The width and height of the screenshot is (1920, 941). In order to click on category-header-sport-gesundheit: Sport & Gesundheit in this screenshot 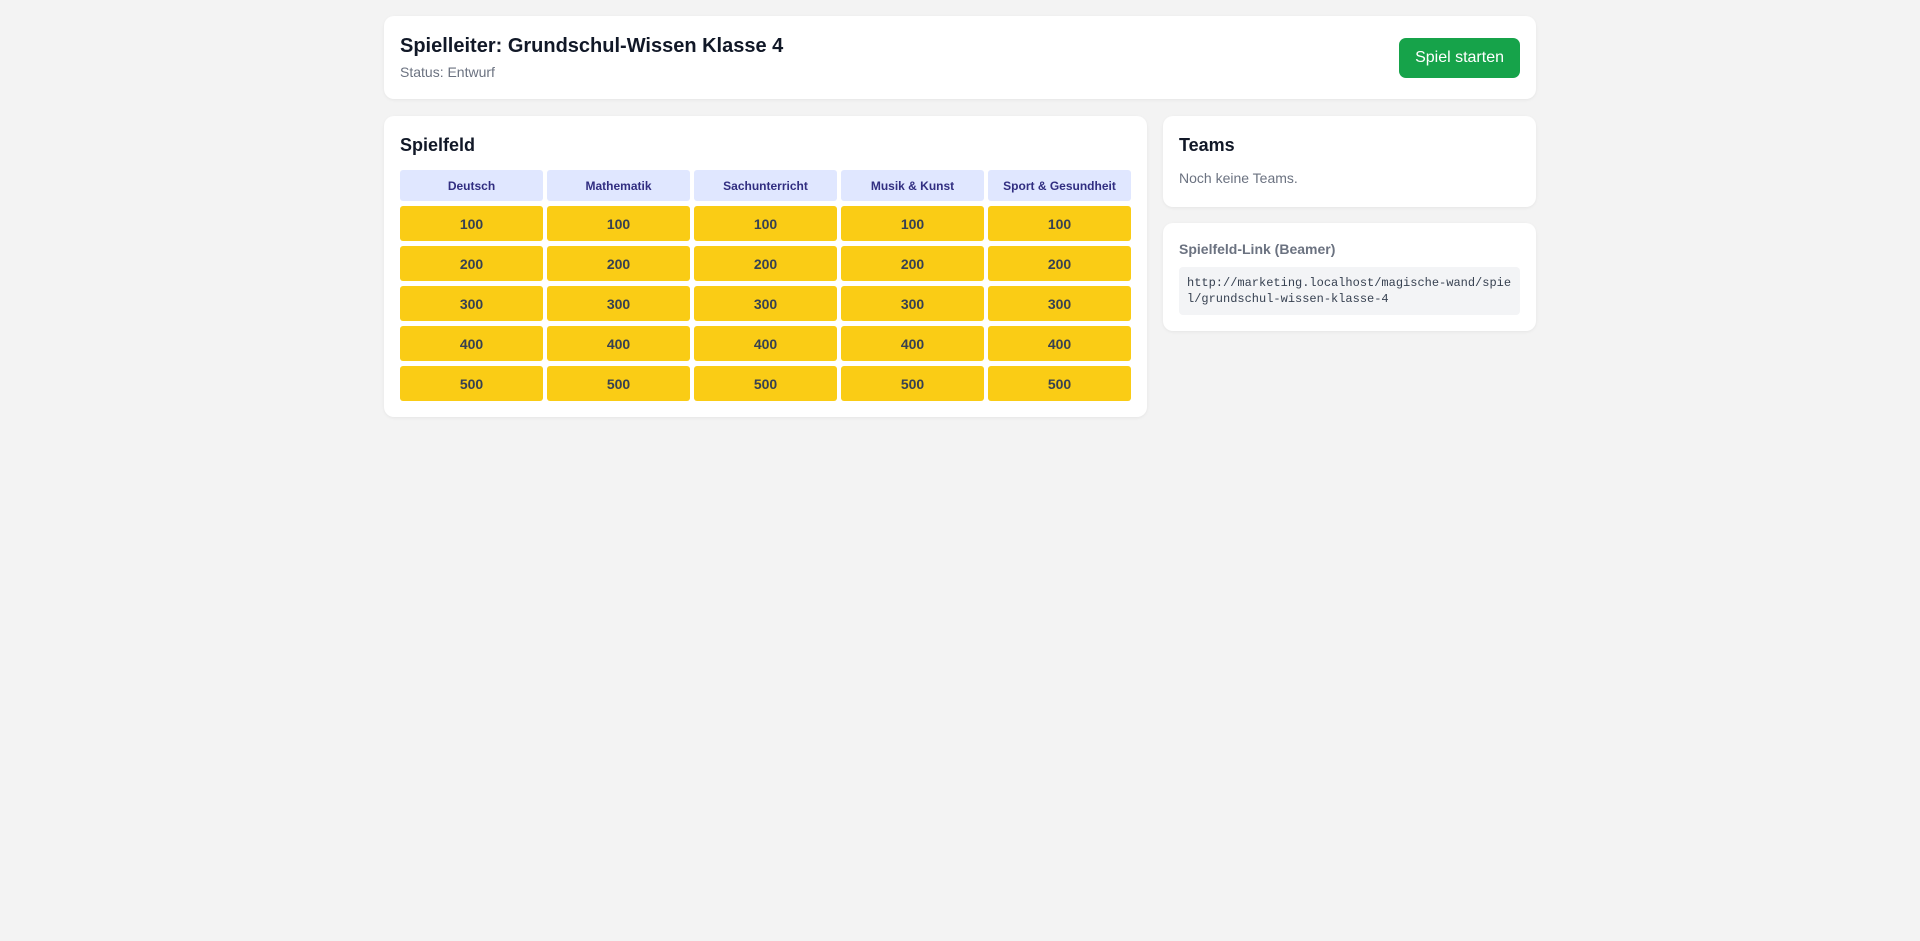, I will do `click(1059, 185)`.